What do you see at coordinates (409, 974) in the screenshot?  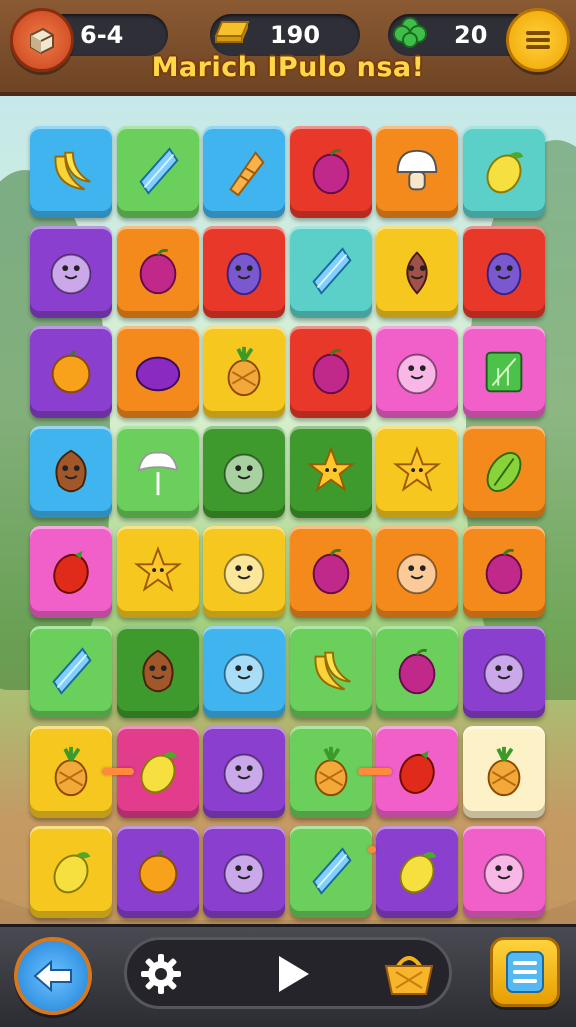 I see `shop-button` at bounding box center [409, 974].